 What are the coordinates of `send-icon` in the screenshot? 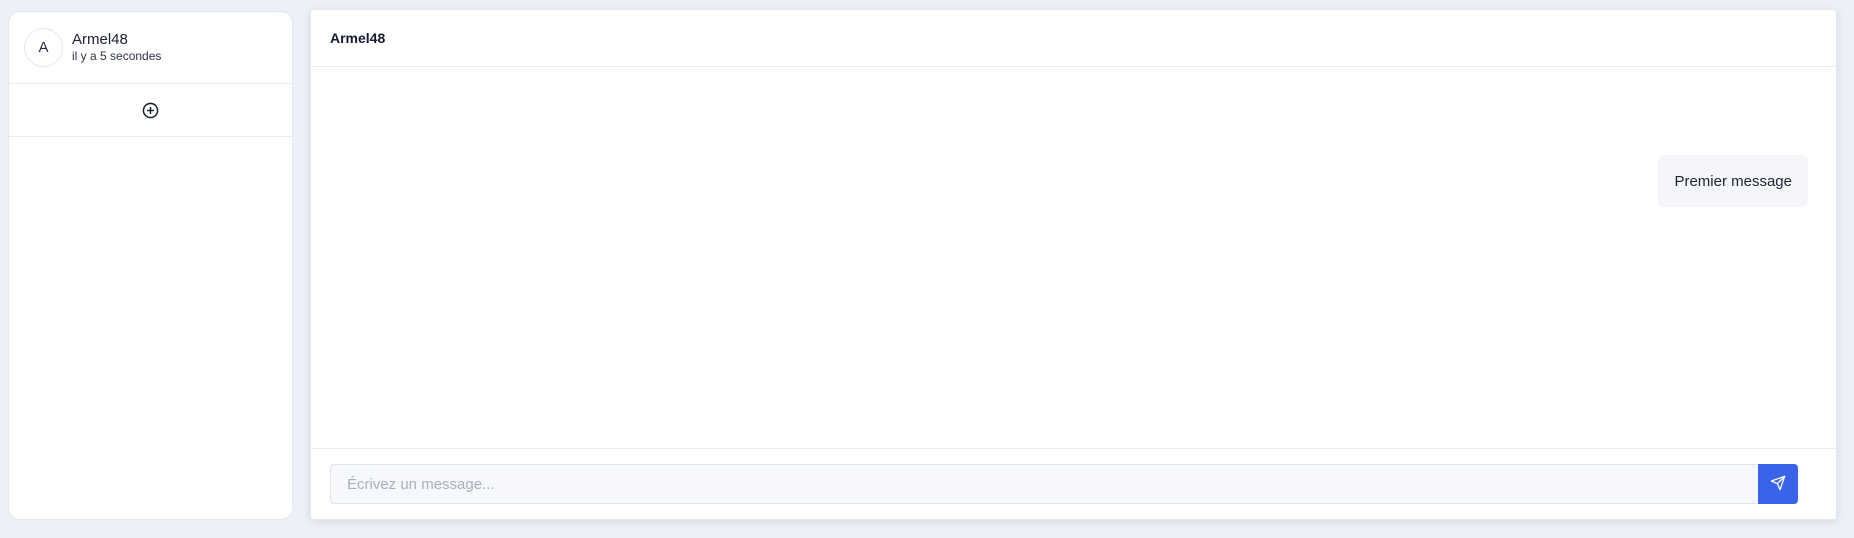 It's located at (1778, 484).